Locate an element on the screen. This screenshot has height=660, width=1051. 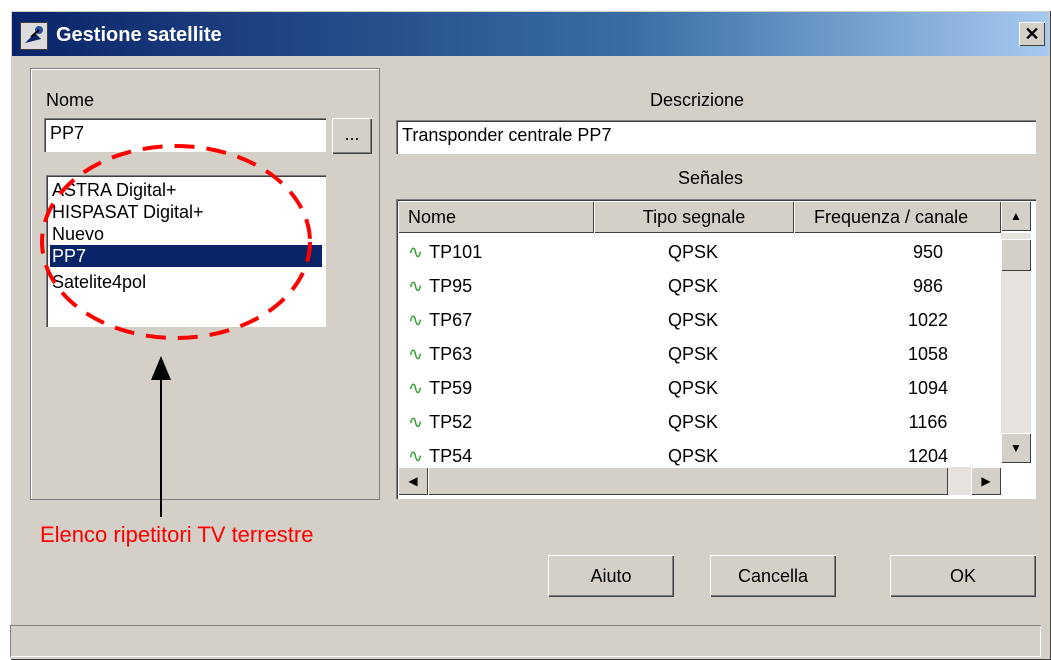
annotation-label: Elenco ripetitori TV terrestre is located at coordinates (177, 534).